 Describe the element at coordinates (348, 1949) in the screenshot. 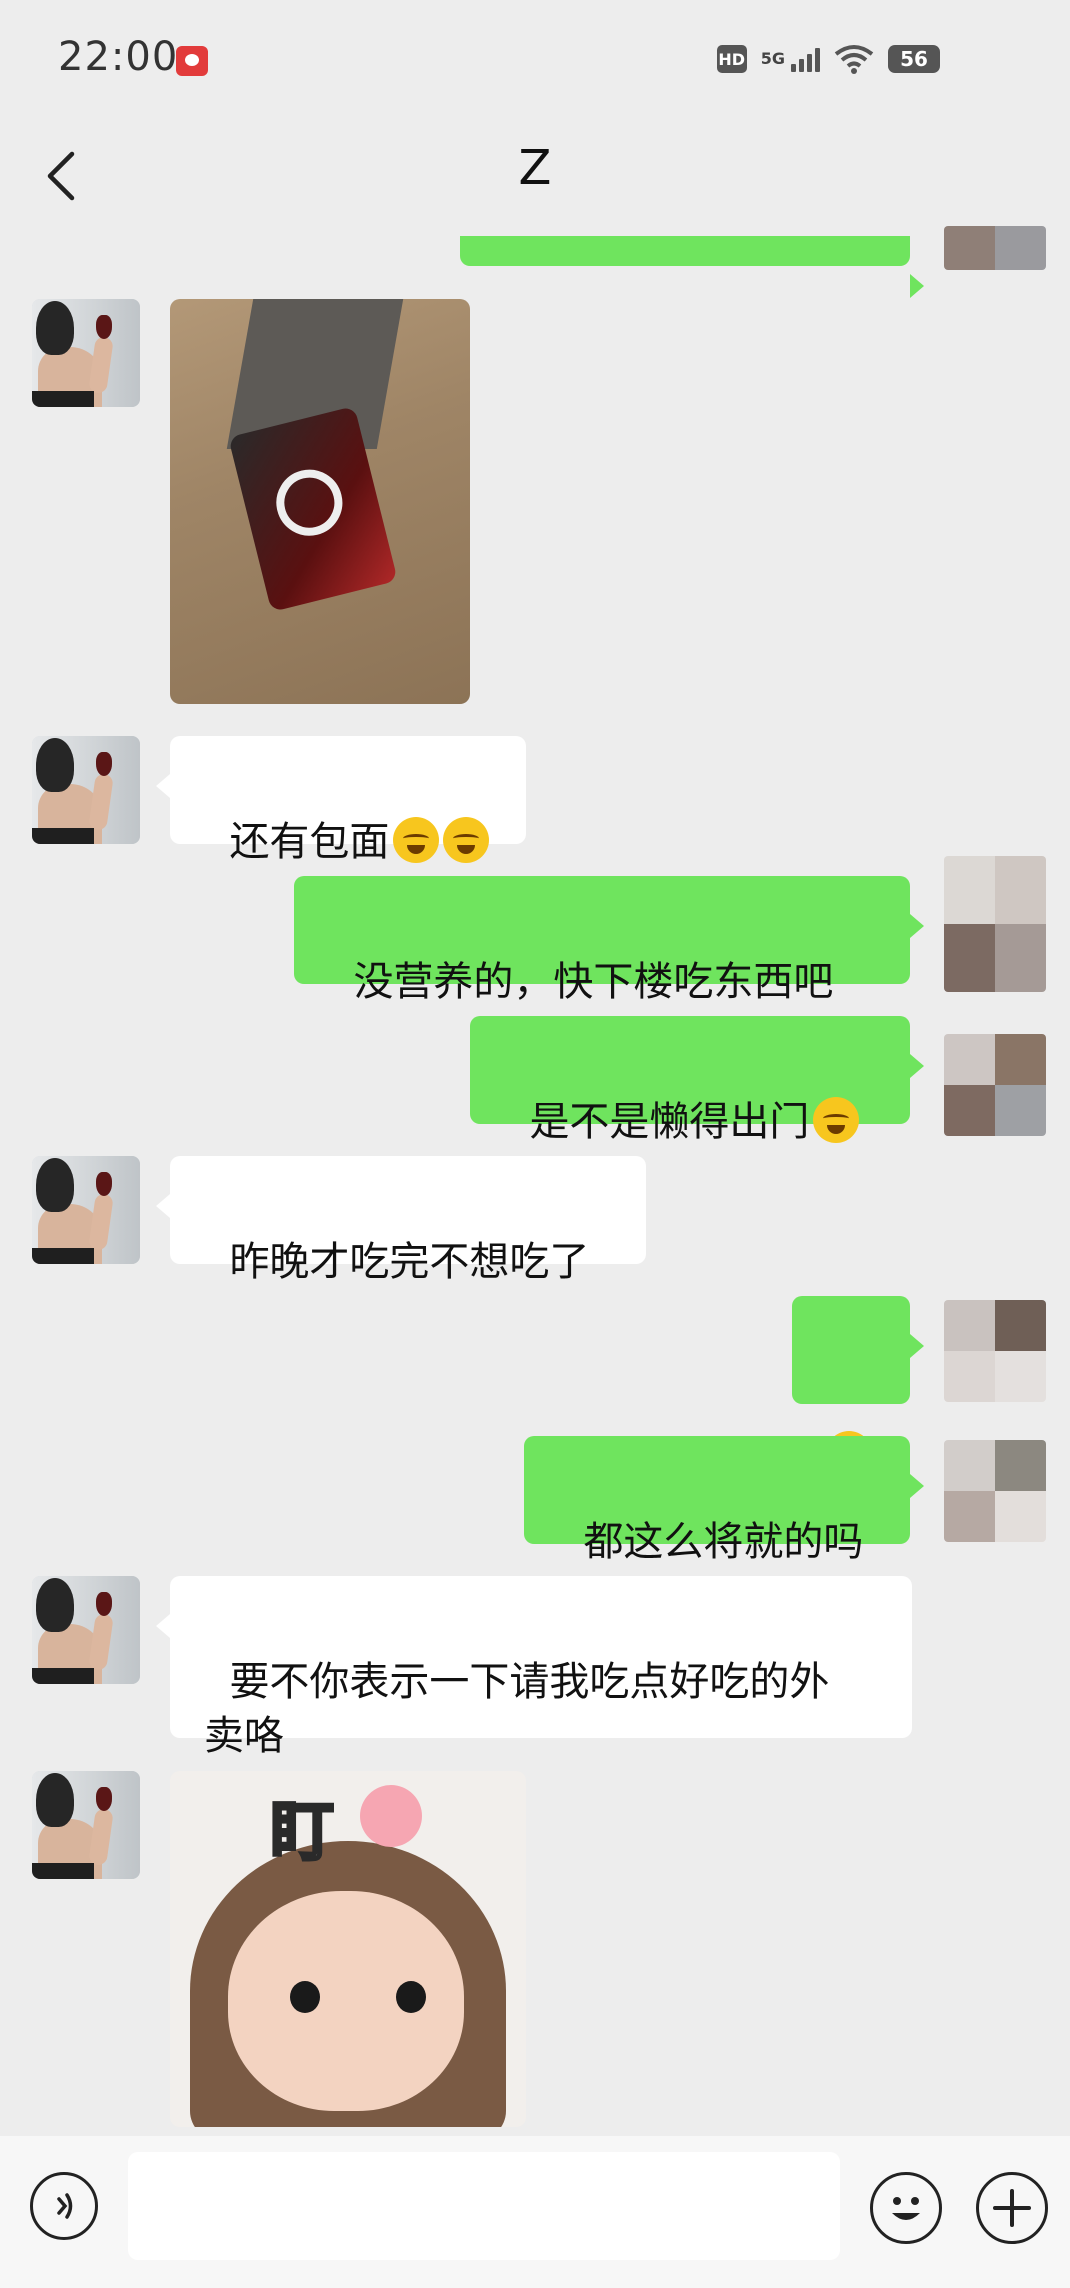

I see `message-image-sticker: 盯` at that location.